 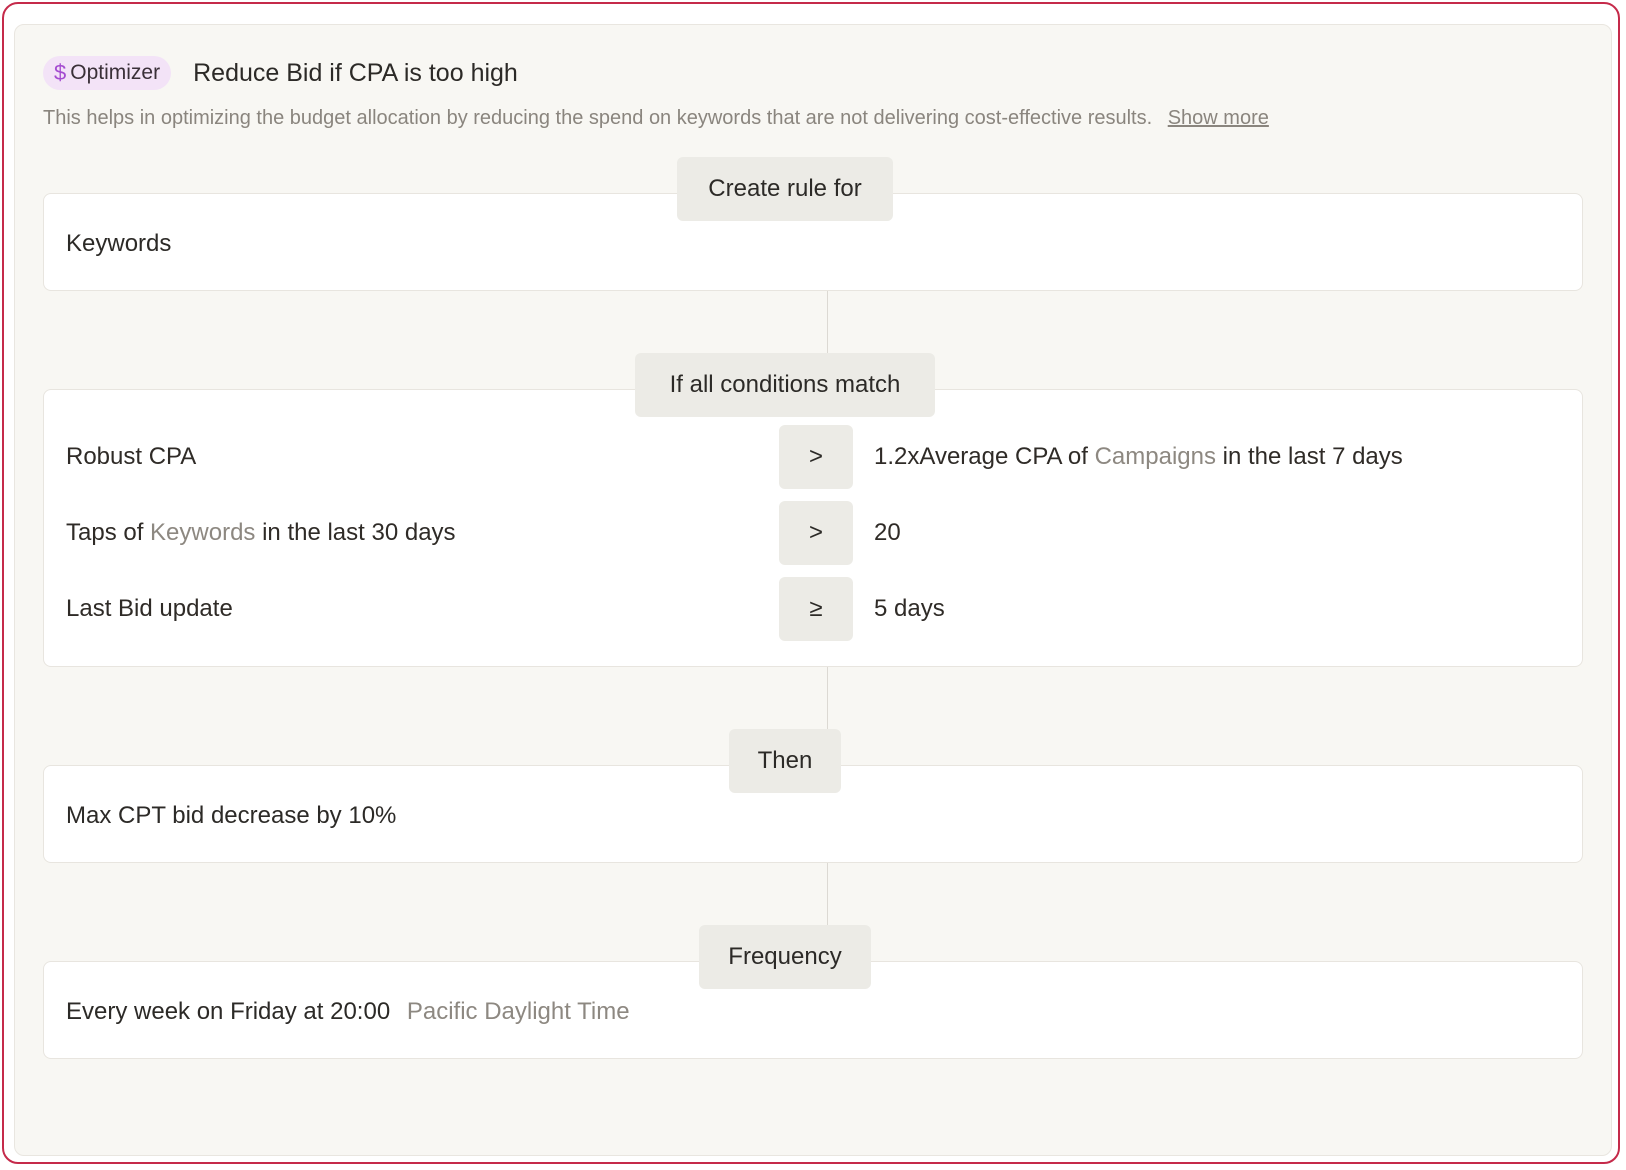 What do you see at coordinates (785, 189) in the screenshot?
I see `create-rule-tag: Create rule for` at bounding box center [785, 189].